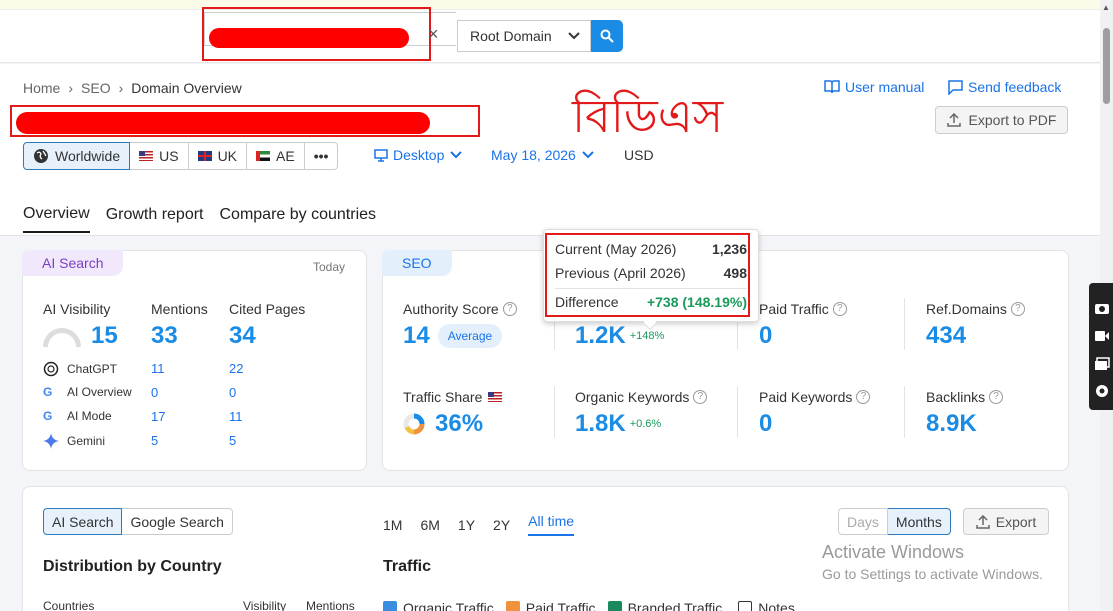 Image resolution: width=1113 pixels, height=611 pixels. What do you see at coordinates (951, 424) in the screenshot?
I see `backlinks-value: 8.9K` at bounding box center [951, 424].